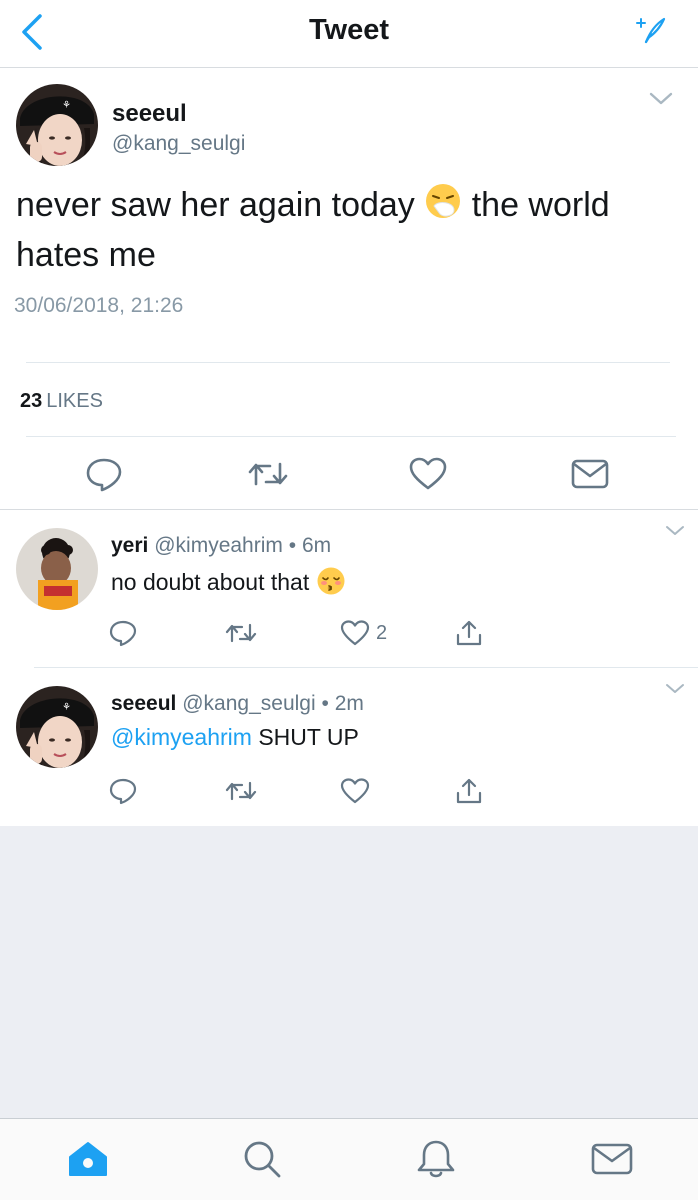 This screenshot has width=698, height=1200. I want to click on reply-header: yeri @kimyeahrim • 6m, so click(221, 546).